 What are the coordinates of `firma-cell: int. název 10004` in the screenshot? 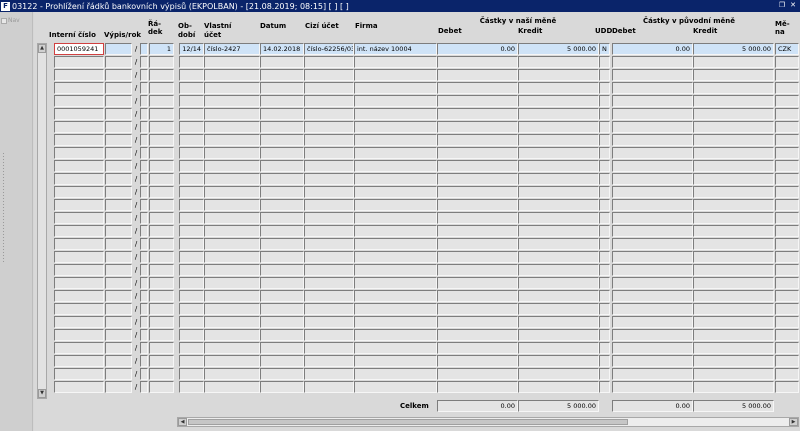 It's located at (395, 49).